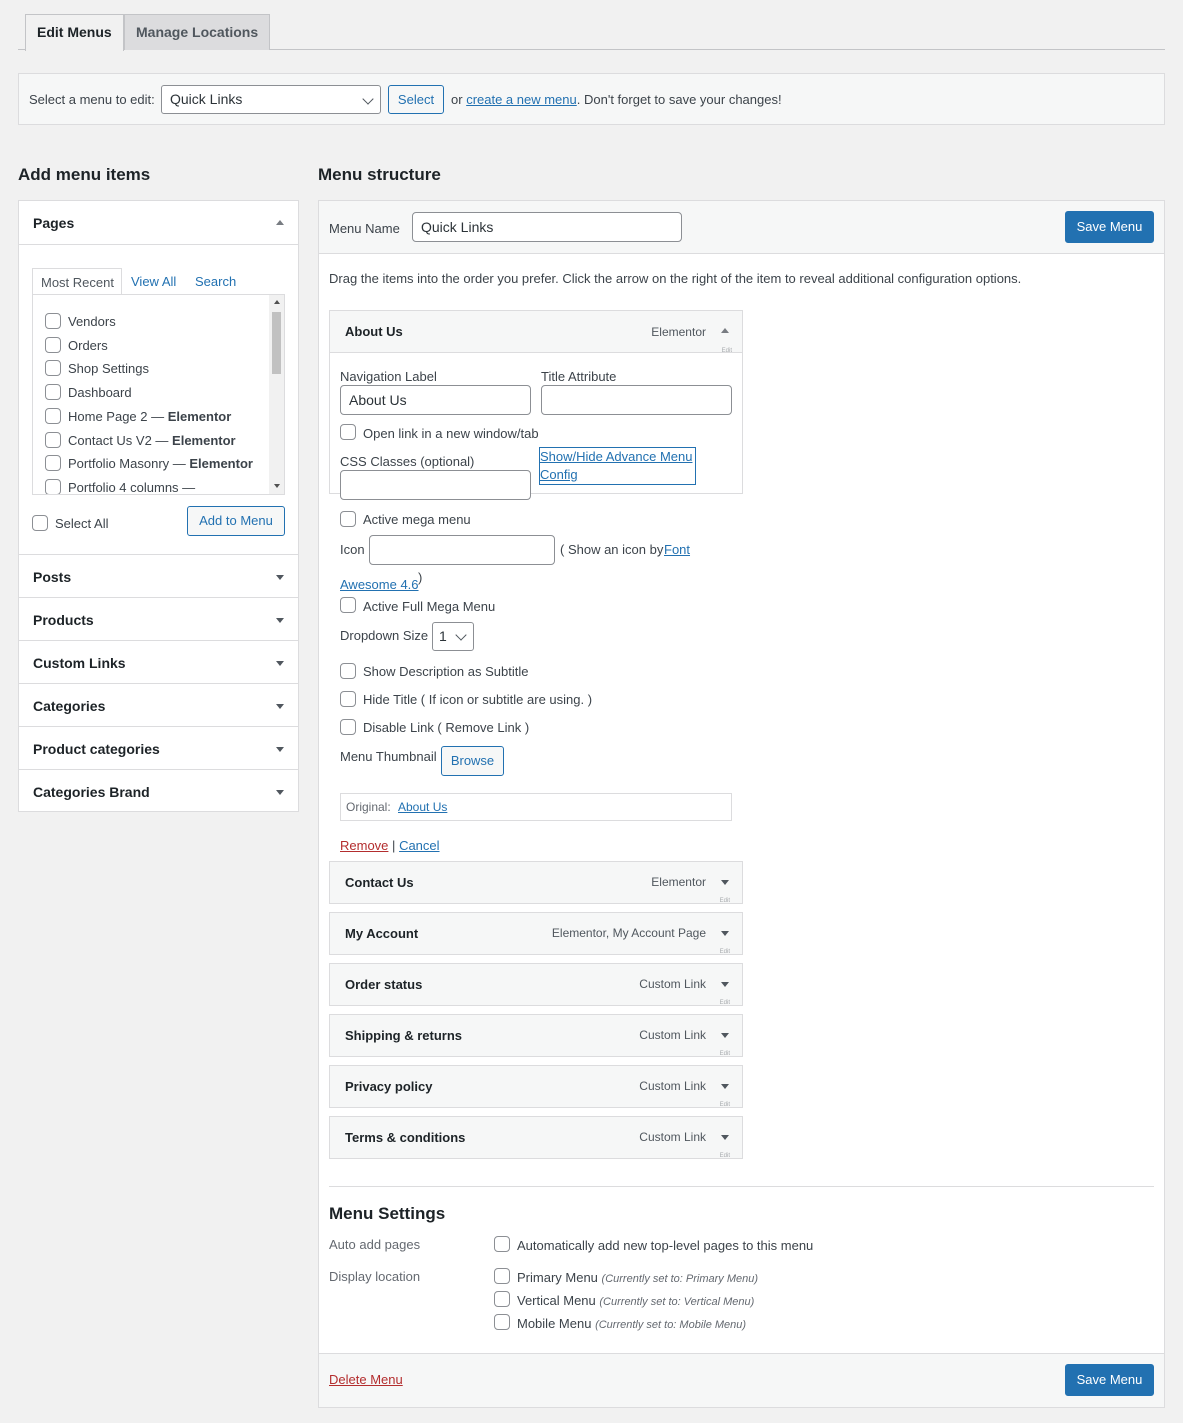  What do you see at coordinates (158, 748) in the screenshot?
I see `panel-product-categories: Product categories` at bounding box center [158, 748].